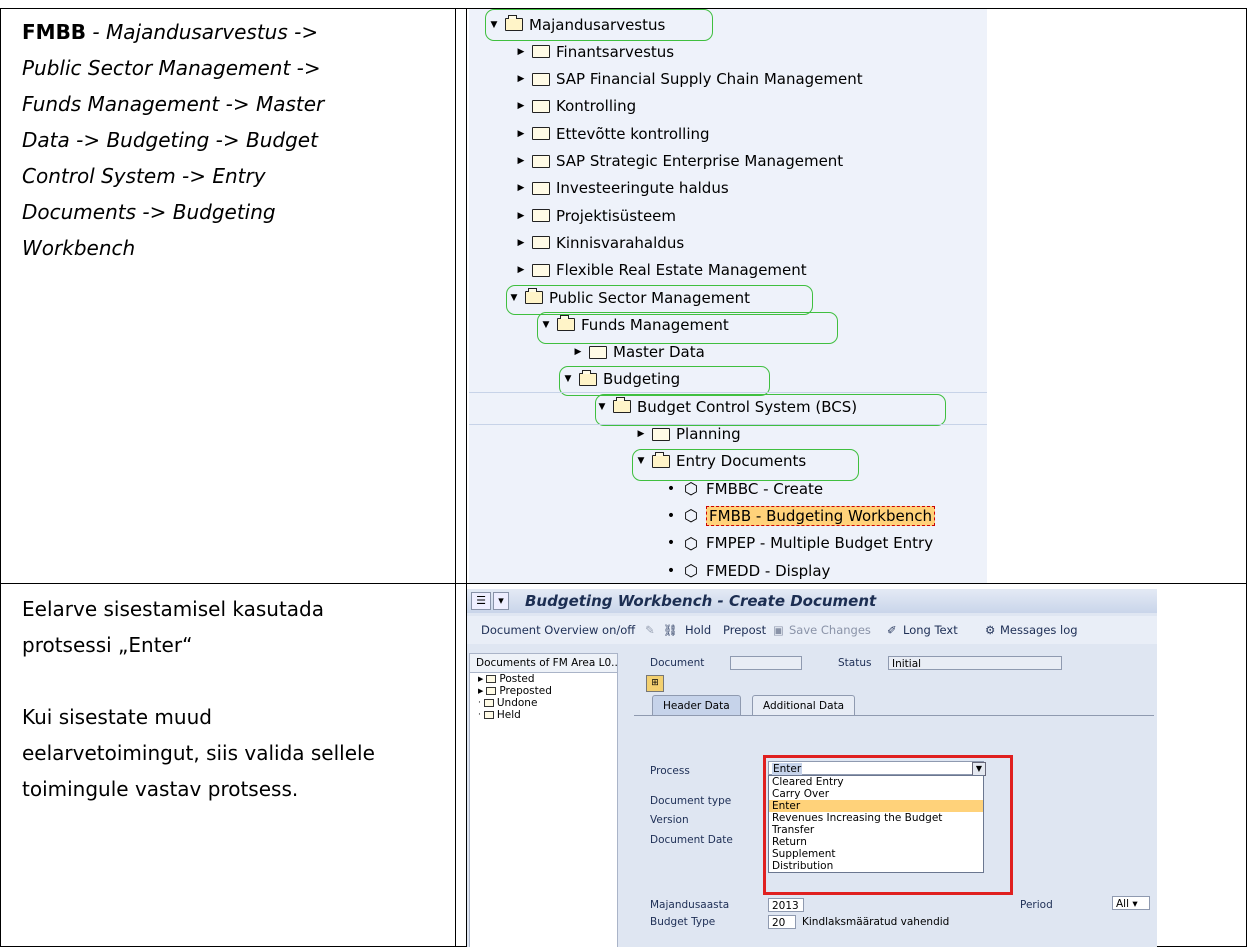 The image size is (1247, 947). I want to click on tab-divider, so click(894, 715).